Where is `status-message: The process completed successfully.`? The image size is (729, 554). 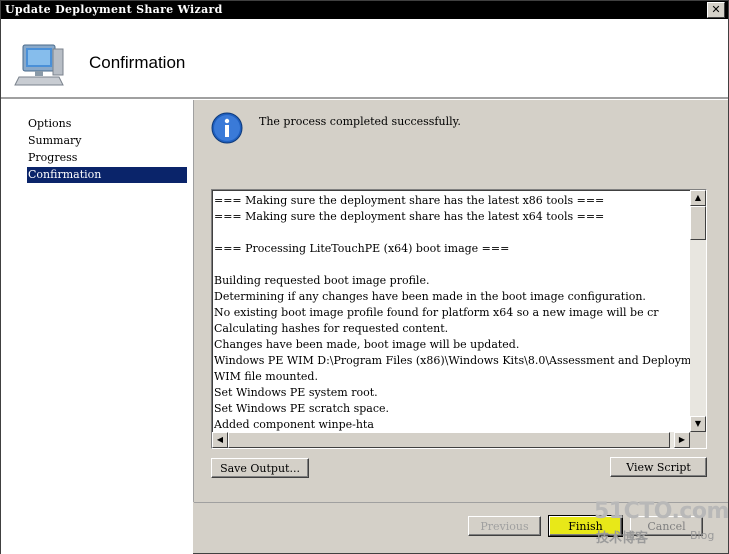 status-message: The process completed successfully. is located at coordinates (360, 121).